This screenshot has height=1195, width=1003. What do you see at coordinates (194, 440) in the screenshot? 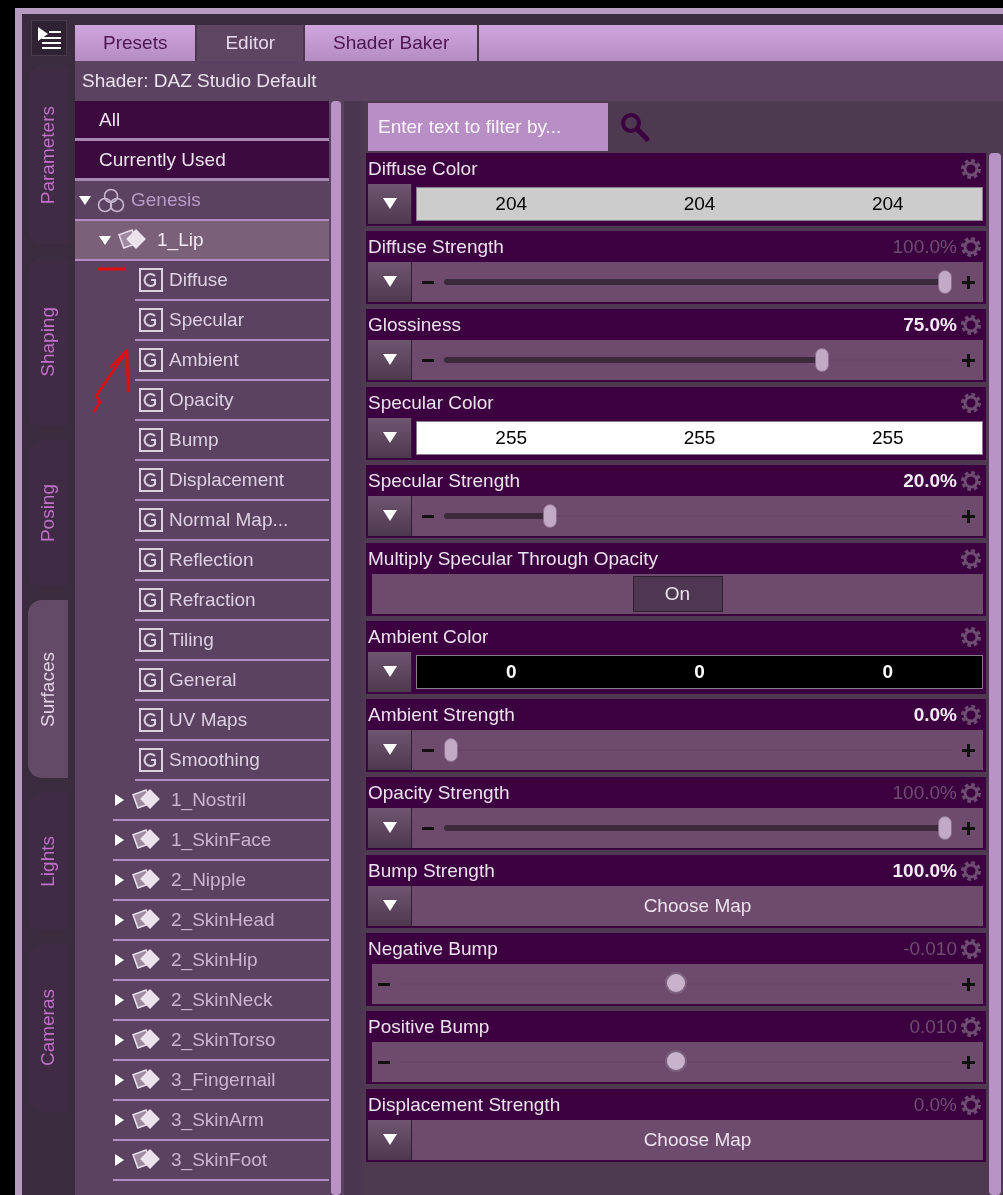
I see `group-name: Bump` at bounding box center [194, 440].